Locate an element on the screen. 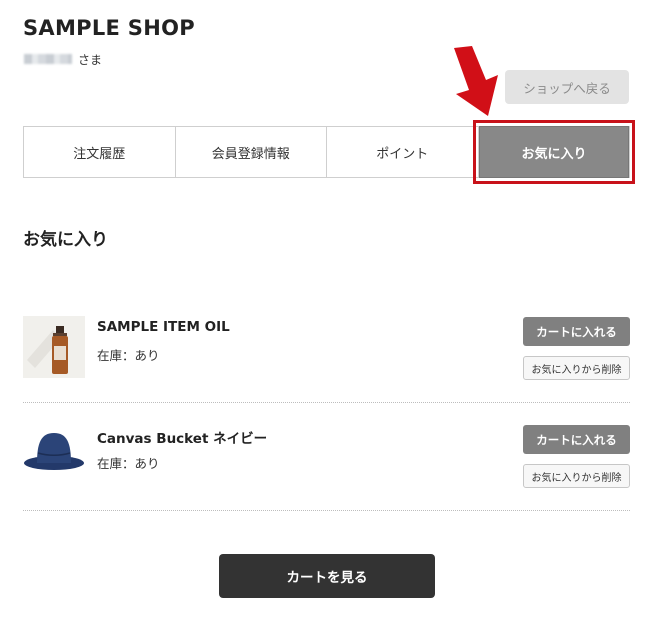 This screenshot has width=650, height=623. tab-order-history: 注文履歴 is located at coordinates (100, 152).